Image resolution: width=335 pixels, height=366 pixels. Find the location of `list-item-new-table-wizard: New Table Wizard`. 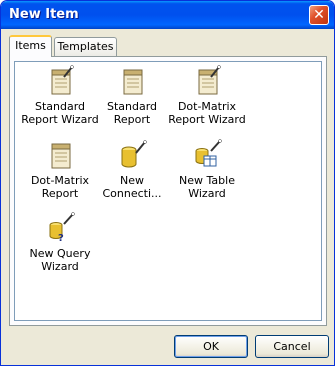

list-item-new-table-wizard: New Table Wizard is located at coordinates (207, 169).